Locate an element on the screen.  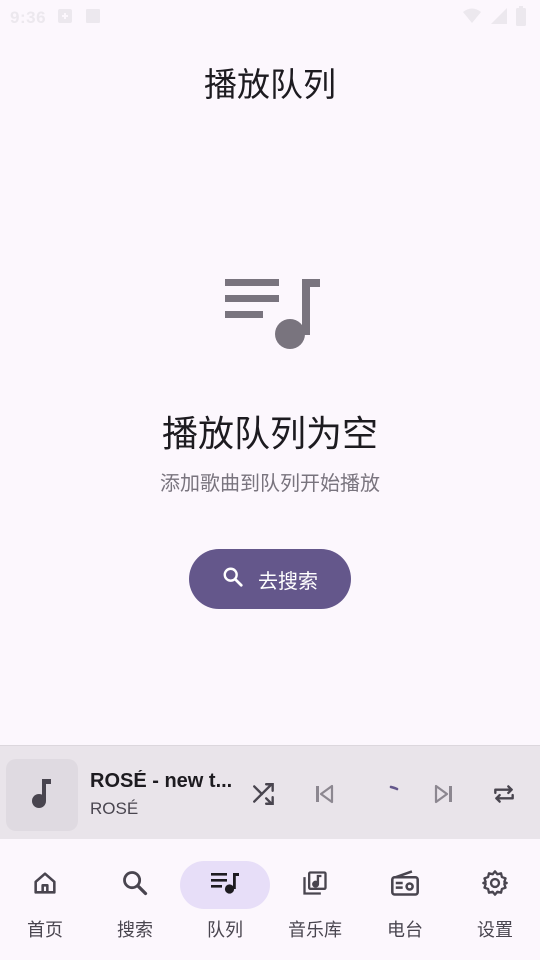
skip-previous-button is located at coordinates (324, 796).